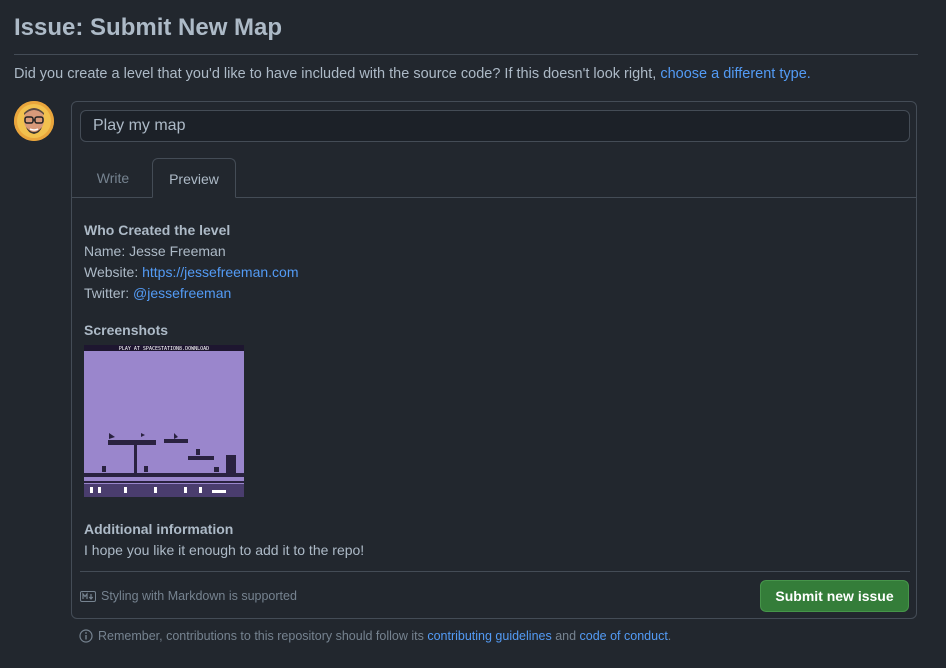  What do you see at coordinates (494, 272) in the screenshot?
I see `website-line: Website: https://jessefreeman.com` at bounding box center [494, 272].